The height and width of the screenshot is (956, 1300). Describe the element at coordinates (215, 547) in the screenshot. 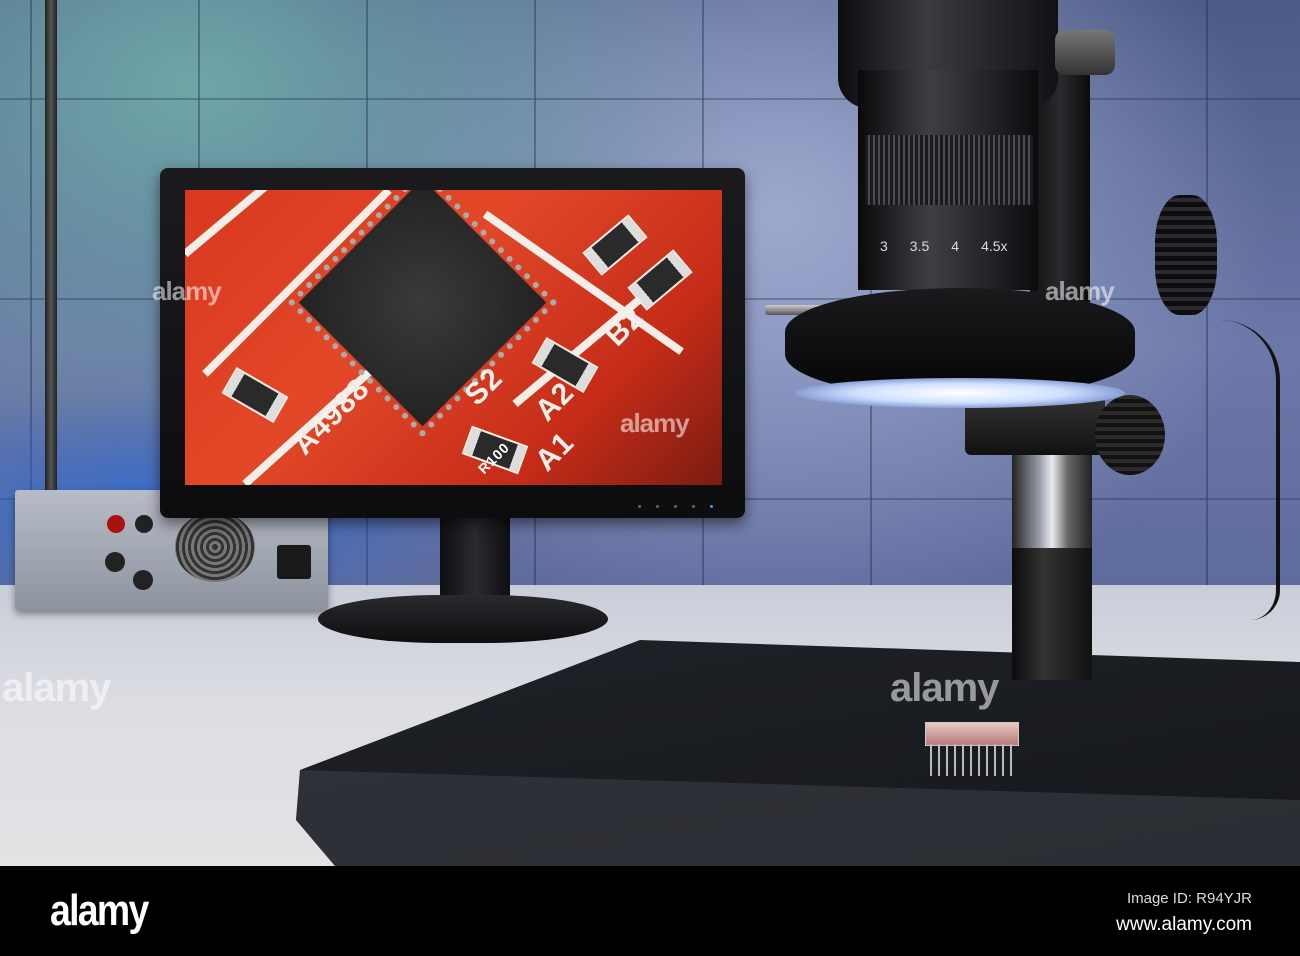

I see `fan-grille` at that location.